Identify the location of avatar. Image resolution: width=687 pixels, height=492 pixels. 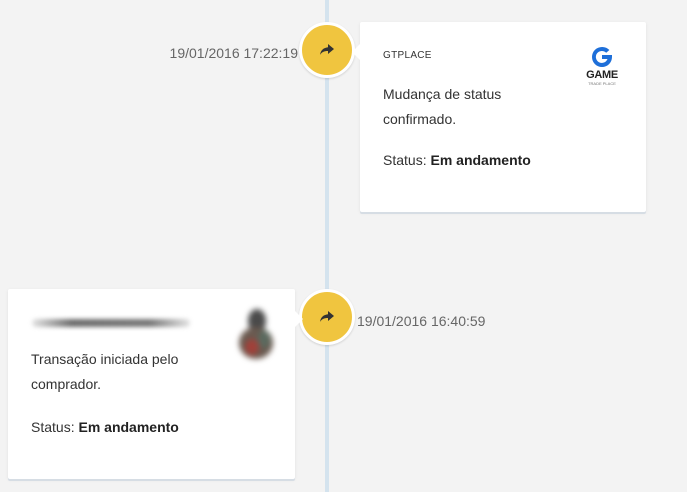
(256, 334).